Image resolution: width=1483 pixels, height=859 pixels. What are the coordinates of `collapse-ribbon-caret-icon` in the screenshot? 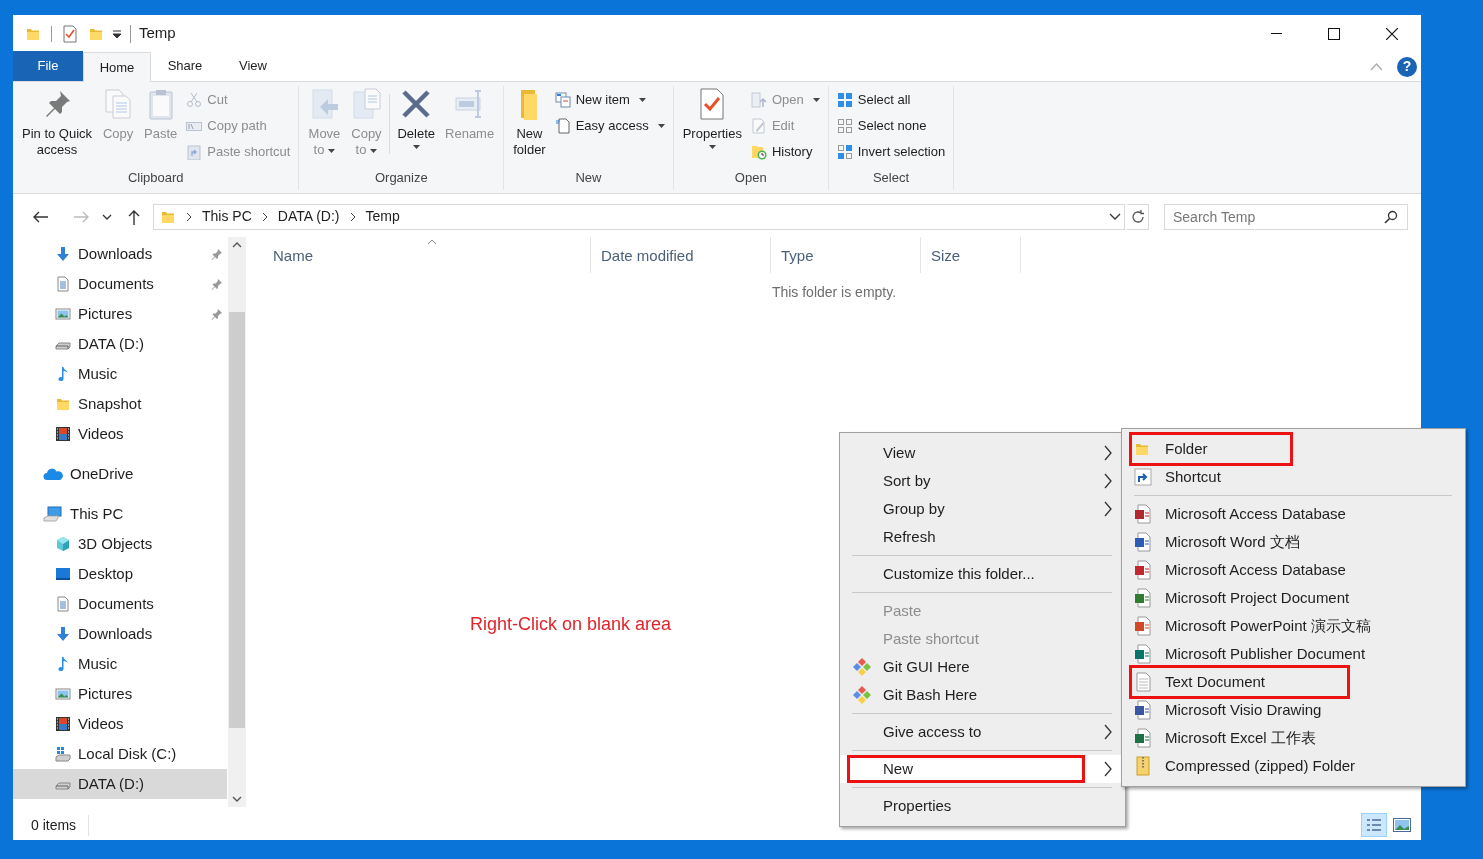 It's located at (1376, 66).